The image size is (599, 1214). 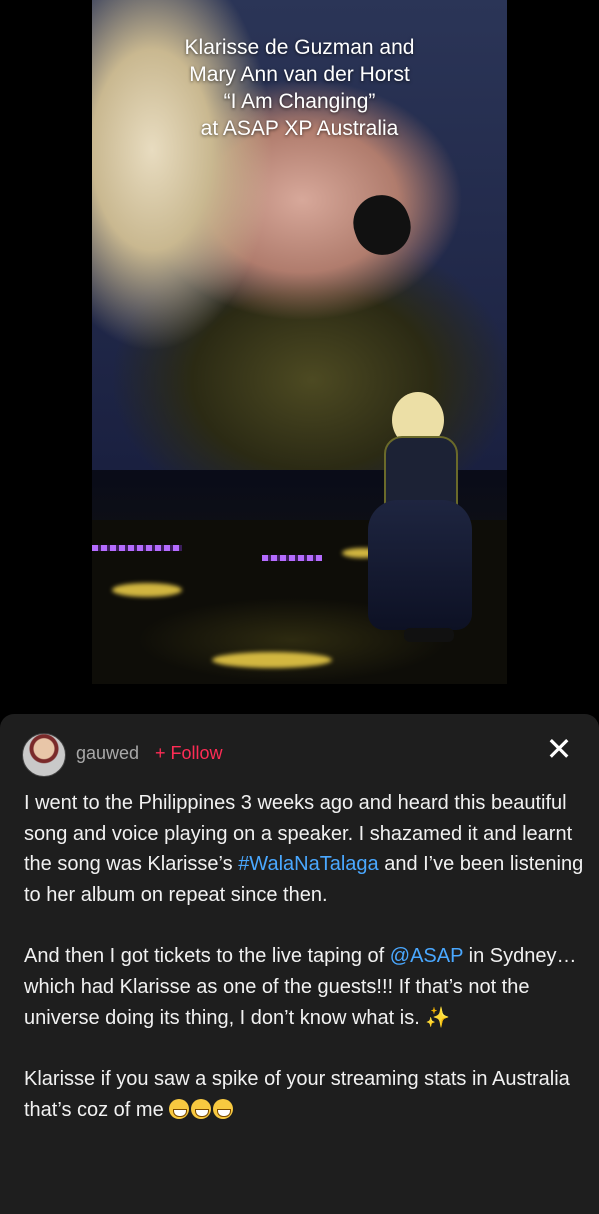 I want to click on microphone-closeup, so click(x=382, y=225).